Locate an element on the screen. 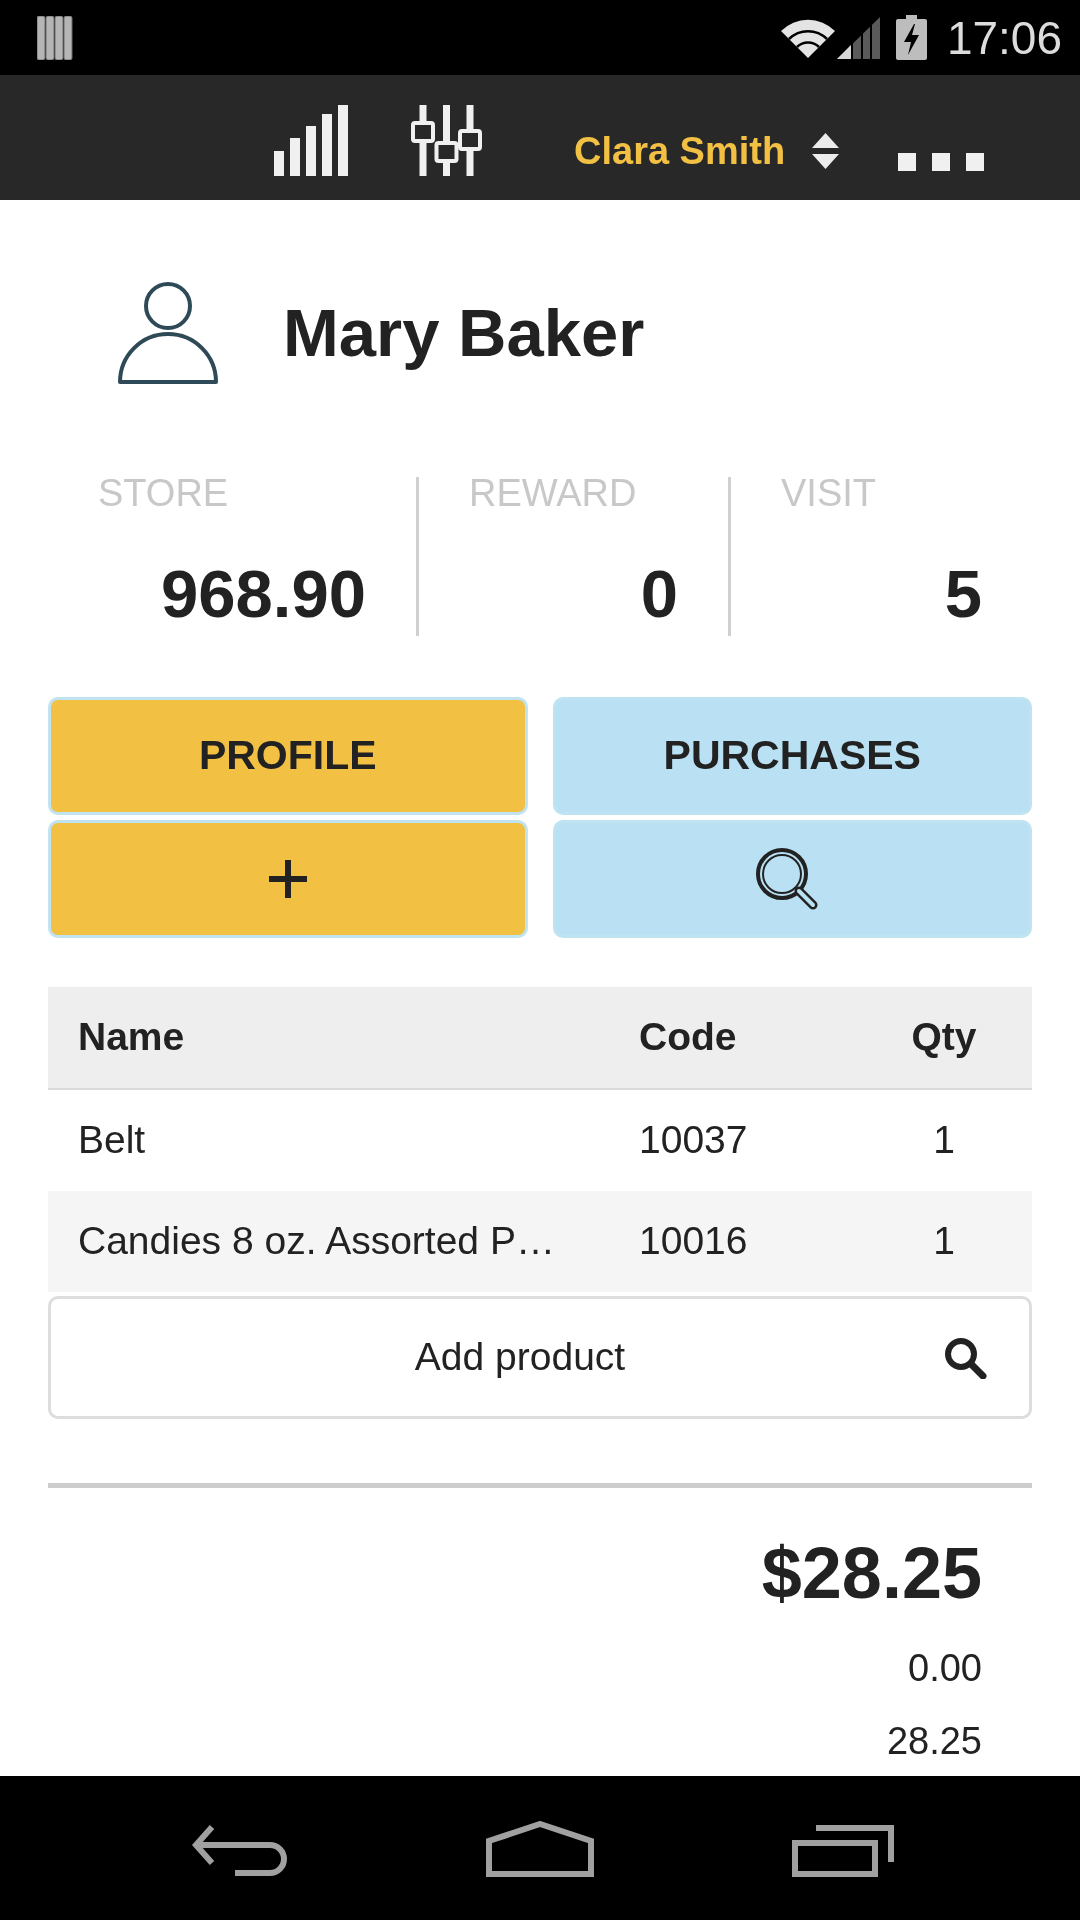  table-cell-text: 10016 is located at coordinates (694, 1241).